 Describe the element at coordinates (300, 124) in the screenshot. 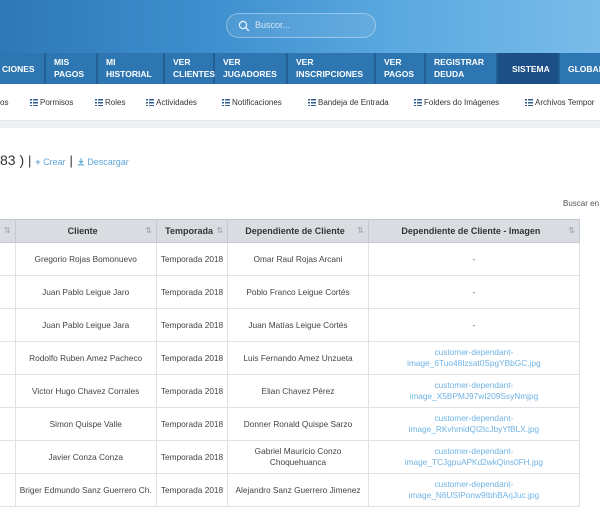

I see `divider-strip` at that location.